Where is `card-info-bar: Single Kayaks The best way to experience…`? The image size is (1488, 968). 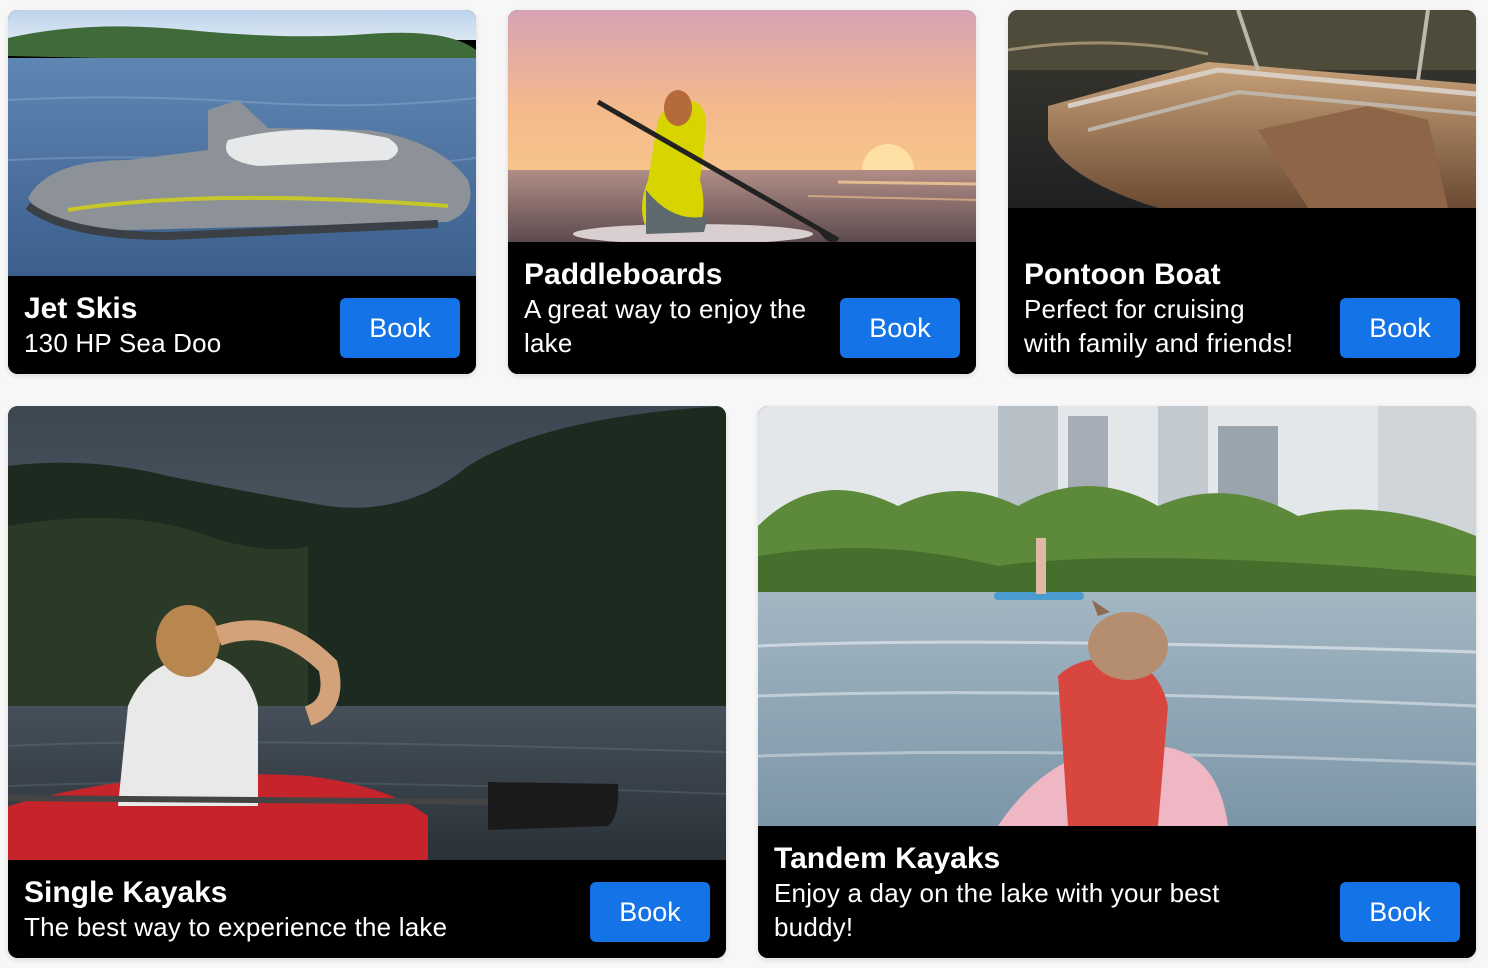 card-info-bar: Single Kayaks The best way to experience… is located at coordinates (367, 910).